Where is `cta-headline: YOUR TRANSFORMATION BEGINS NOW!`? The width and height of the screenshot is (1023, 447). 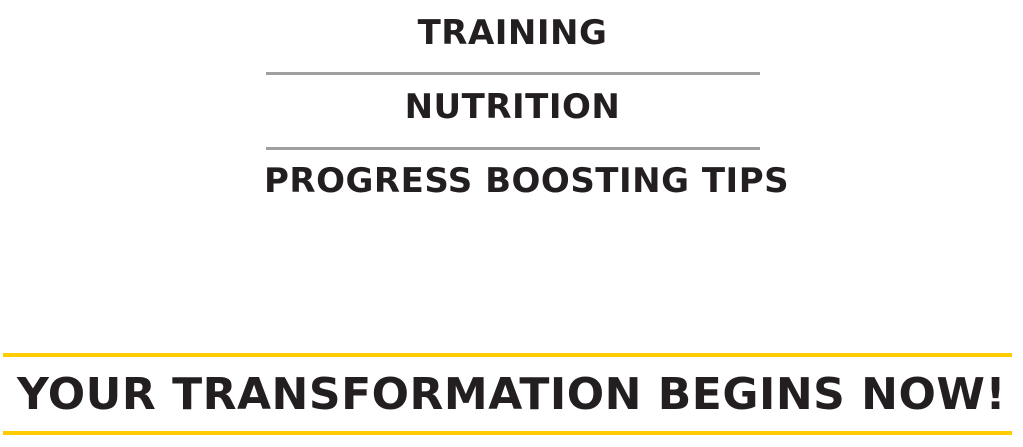 cta-headline: YOUR TRANSFORMATION BEGINS NOW! is located at coordinates (511, 394).